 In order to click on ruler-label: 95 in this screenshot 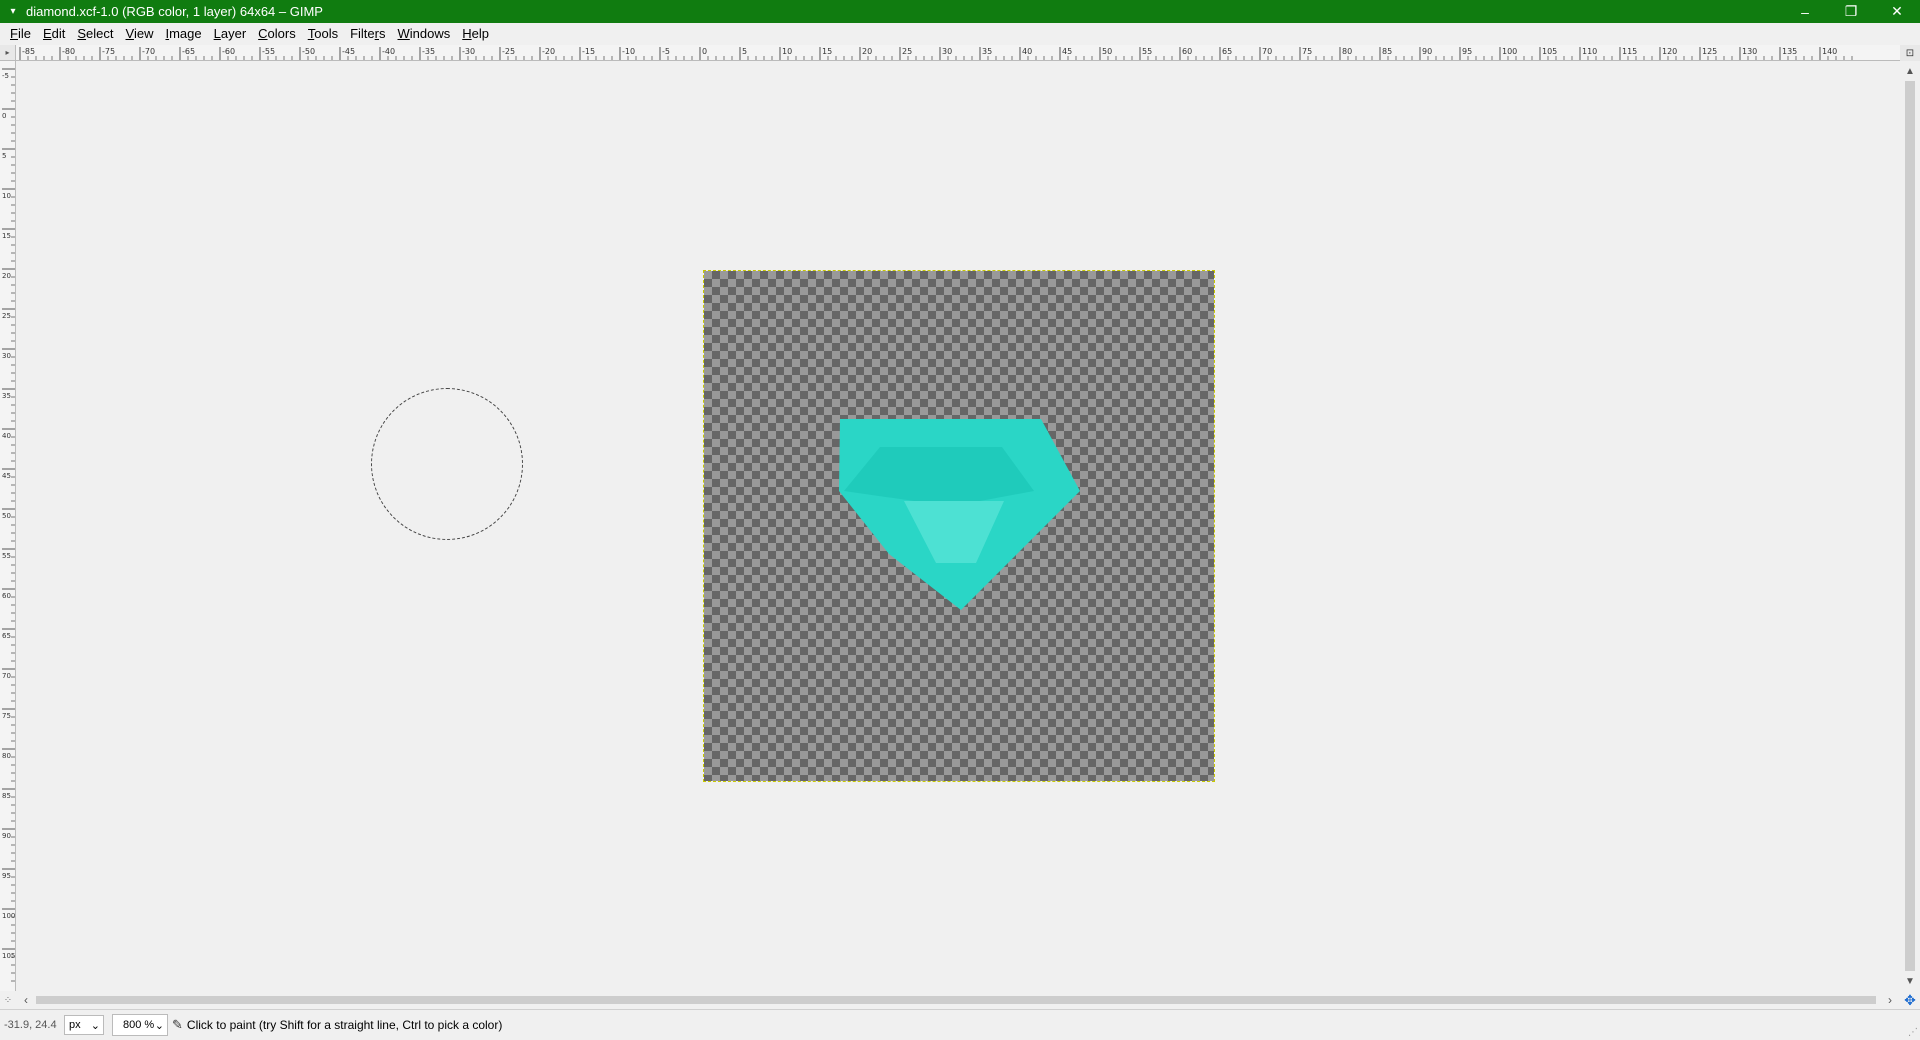, I will do `click(6, 876)`.